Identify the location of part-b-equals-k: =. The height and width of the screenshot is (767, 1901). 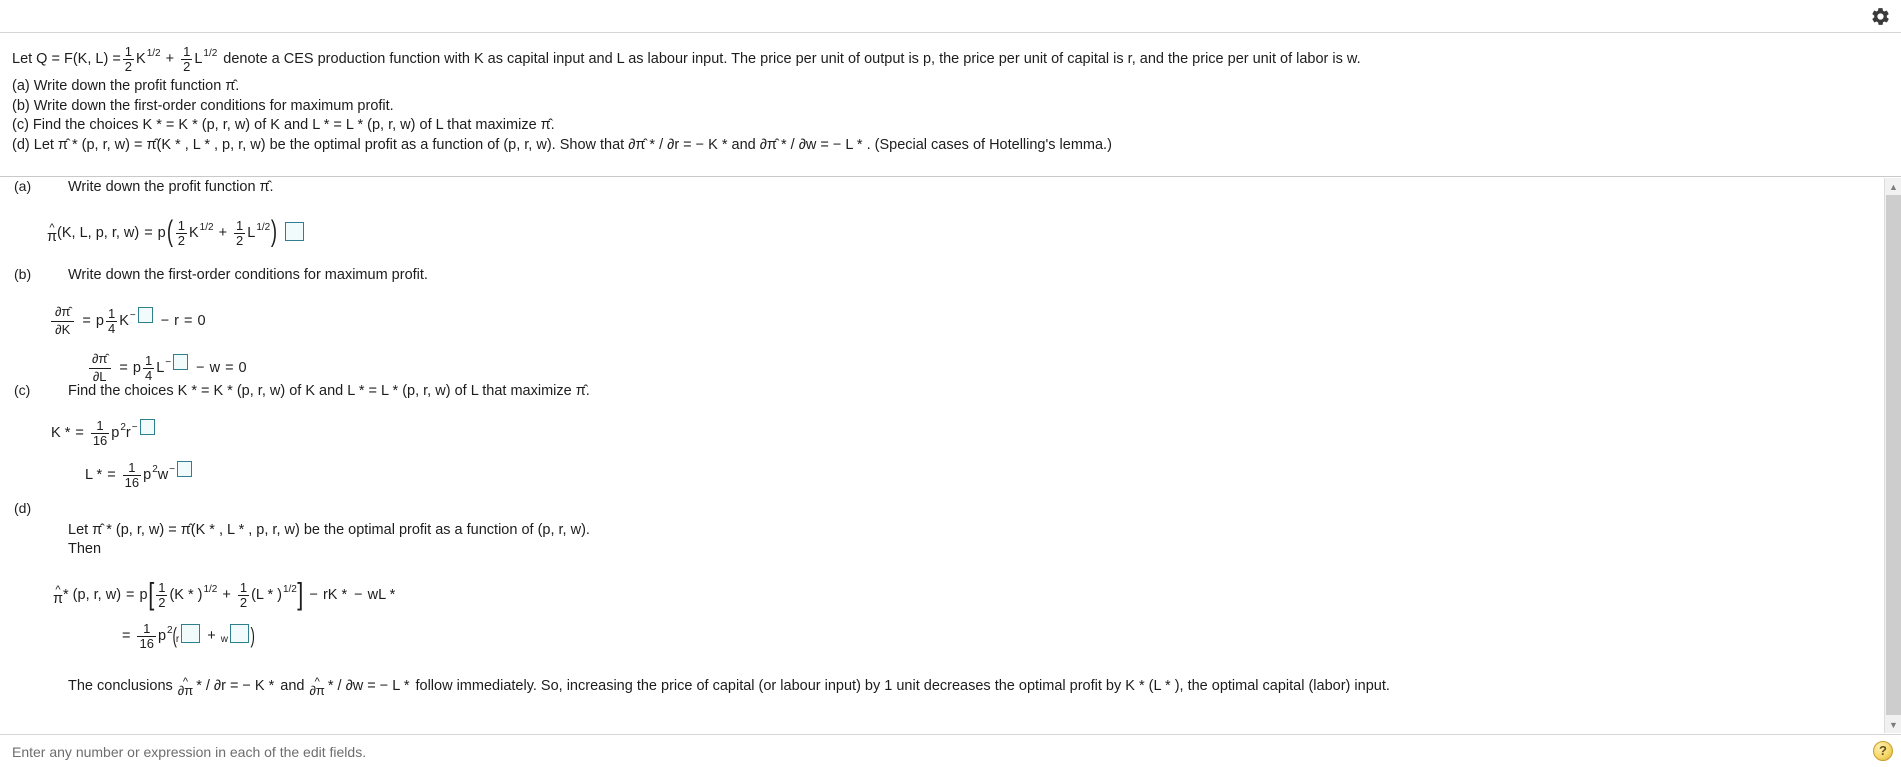
(86, 321).